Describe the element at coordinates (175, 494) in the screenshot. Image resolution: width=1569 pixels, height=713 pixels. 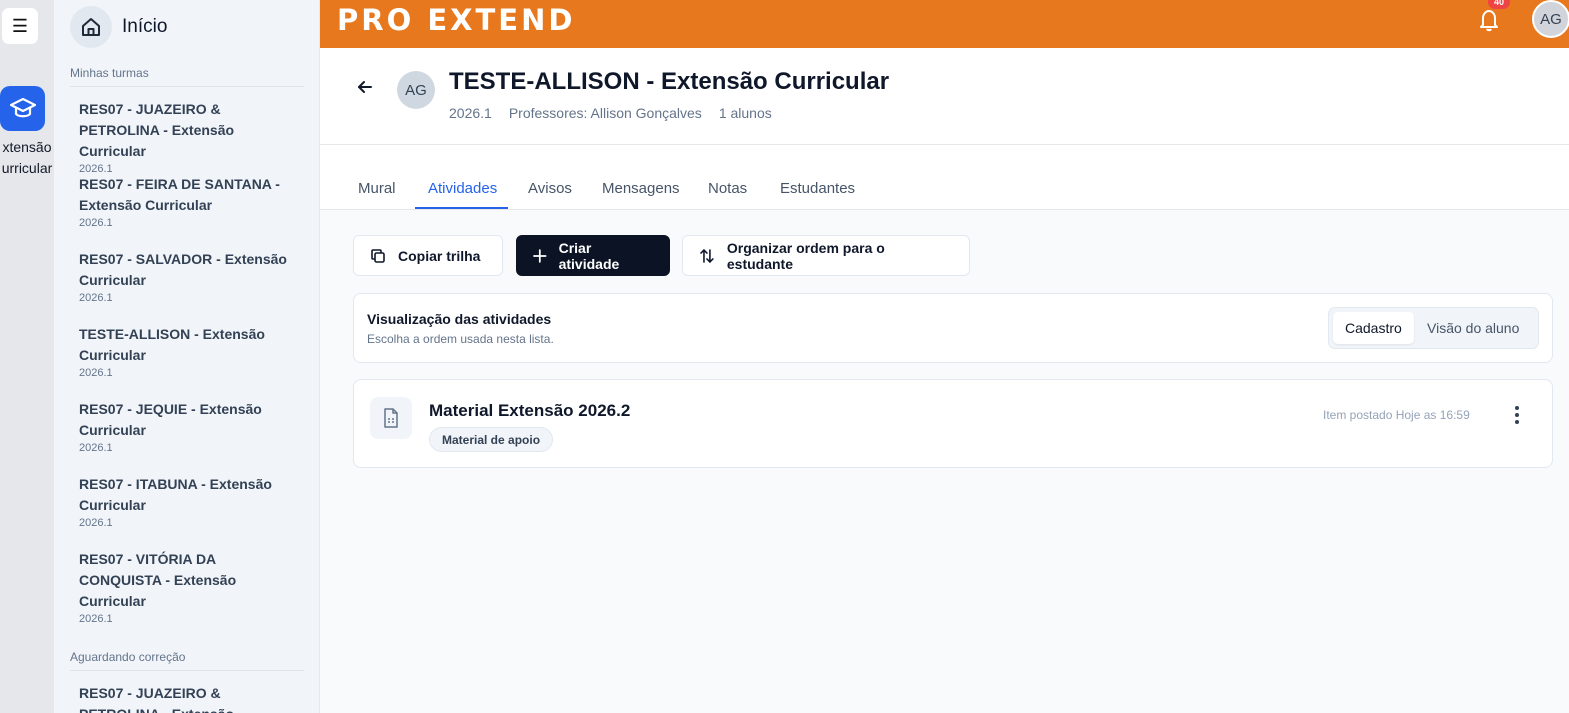
I see `class-title: RES07 - ITABUNA - Extensão Curricular` at that location.